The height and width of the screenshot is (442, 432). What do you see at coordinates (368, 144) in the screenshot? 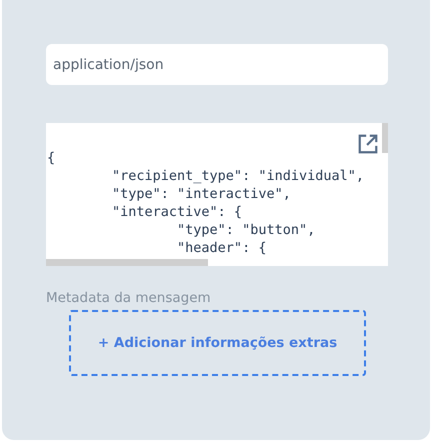
I see `open-external-icon` at bounding box center [368, 144].